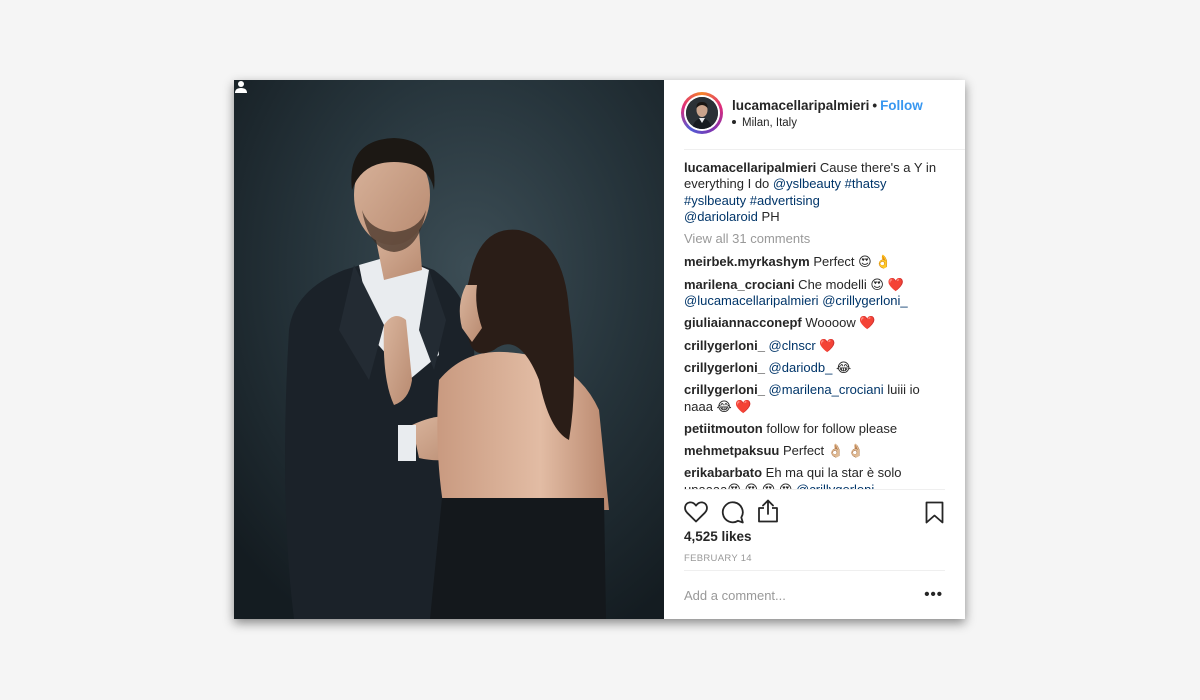 The height and width of the screenshot is (700, 1200). Describe the element at coordinates (750, 167) in the screenshot. I see `caption-username: lucamacellaripalmieri` at that location.